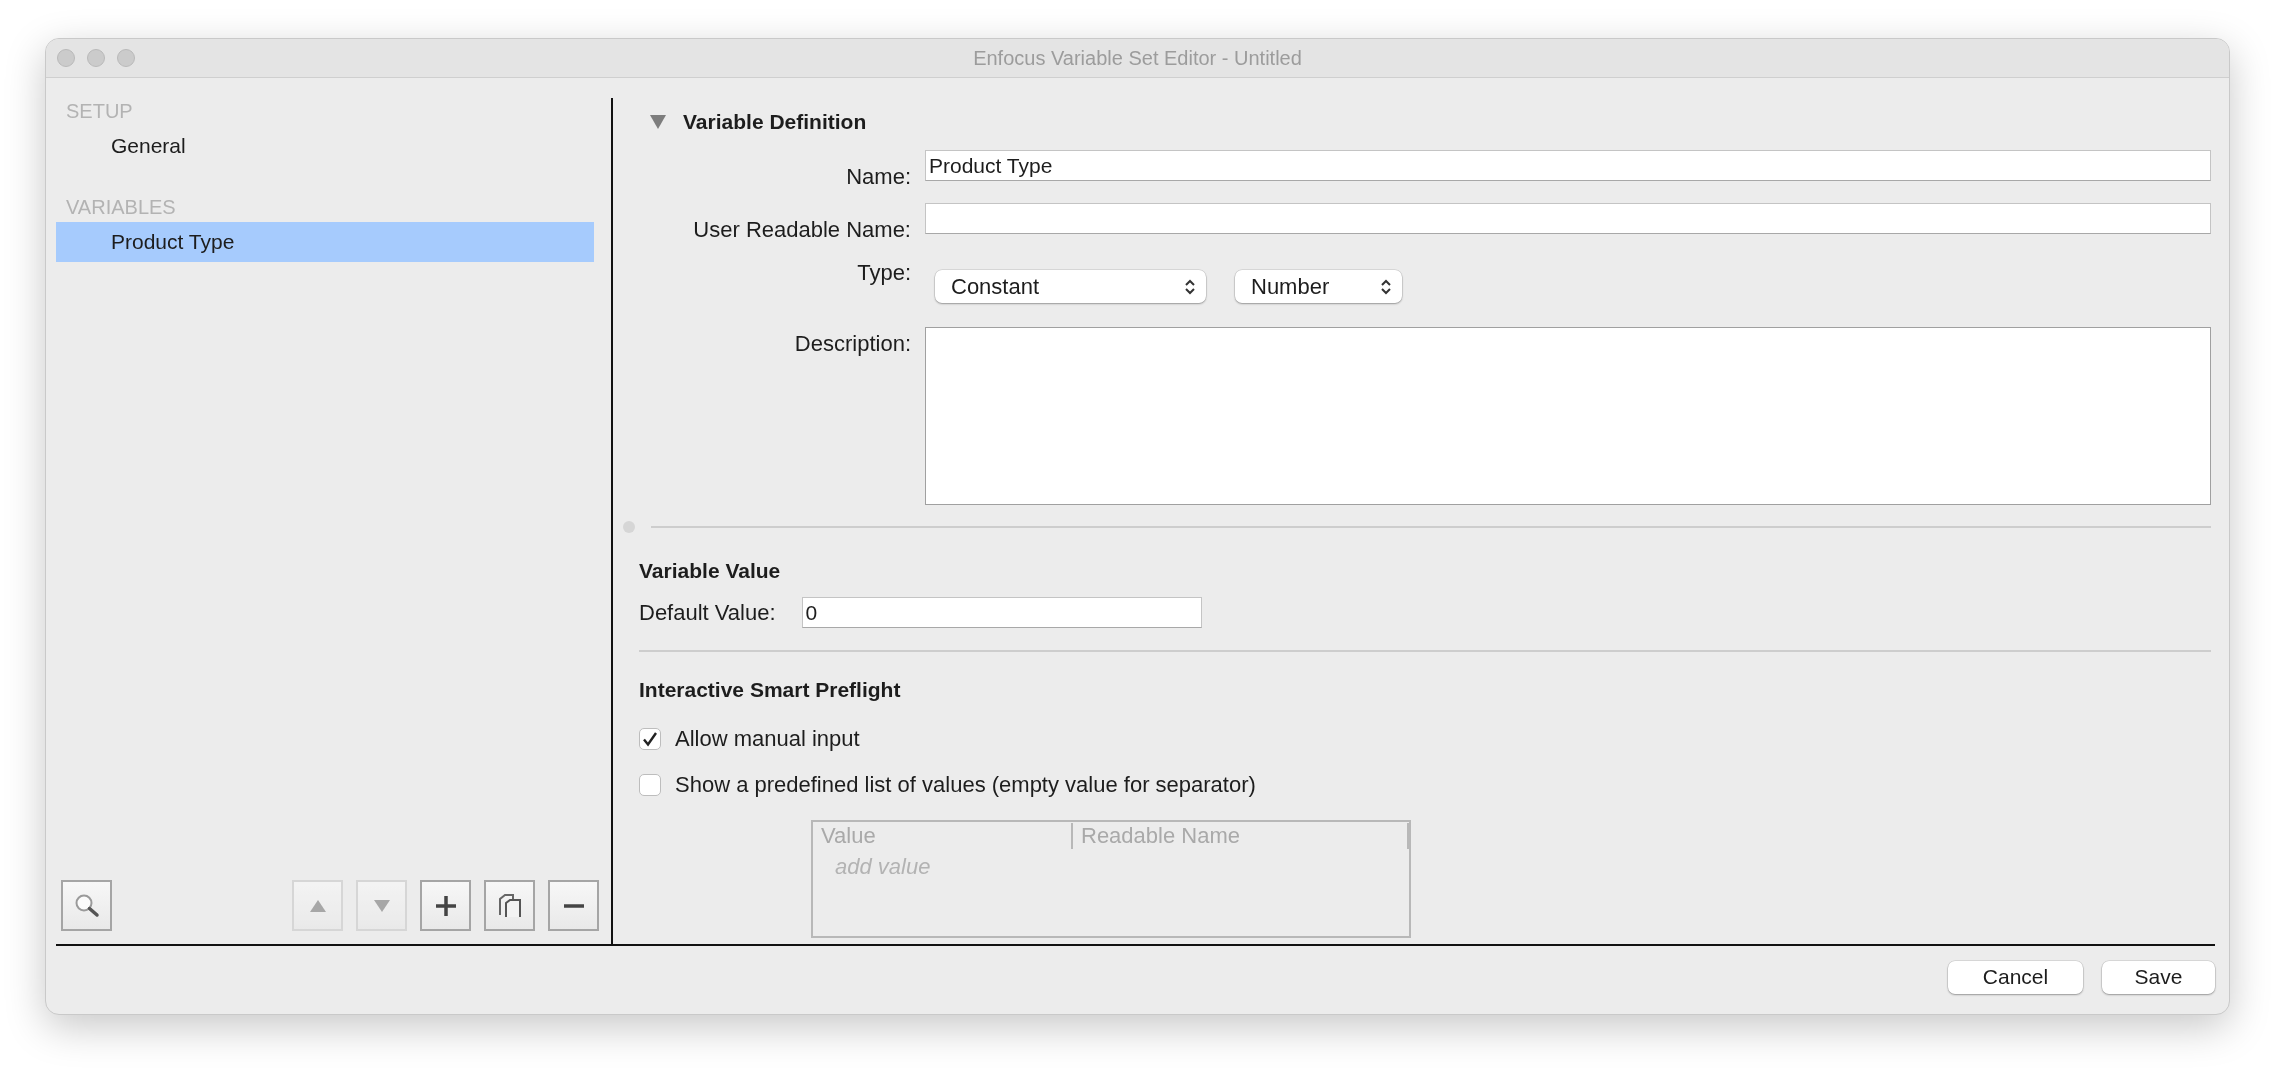 The image size is (2276, 1070). I want to click on window-title: Enfocus Variable Set Editor - Untitled, so click(1137, 58).